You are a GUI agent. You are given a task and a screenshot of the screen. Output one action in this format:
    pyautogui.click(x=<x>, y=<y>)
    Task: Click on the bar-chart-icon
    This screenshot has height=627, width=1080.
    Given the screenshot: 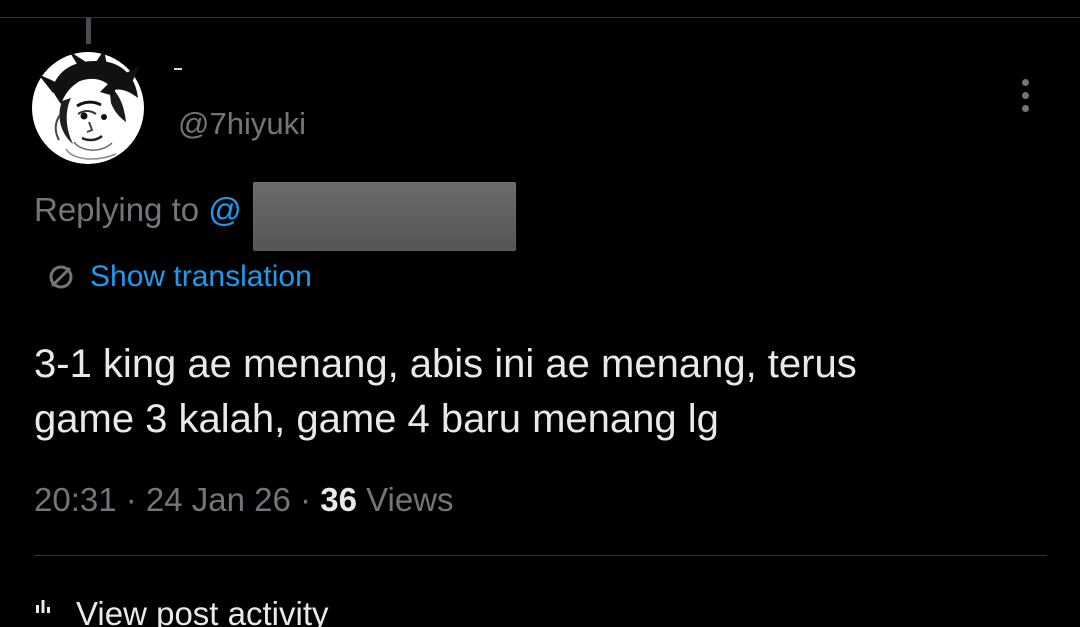 What is the action you would take?
    pyautogui.click(x=43, y=606)
    